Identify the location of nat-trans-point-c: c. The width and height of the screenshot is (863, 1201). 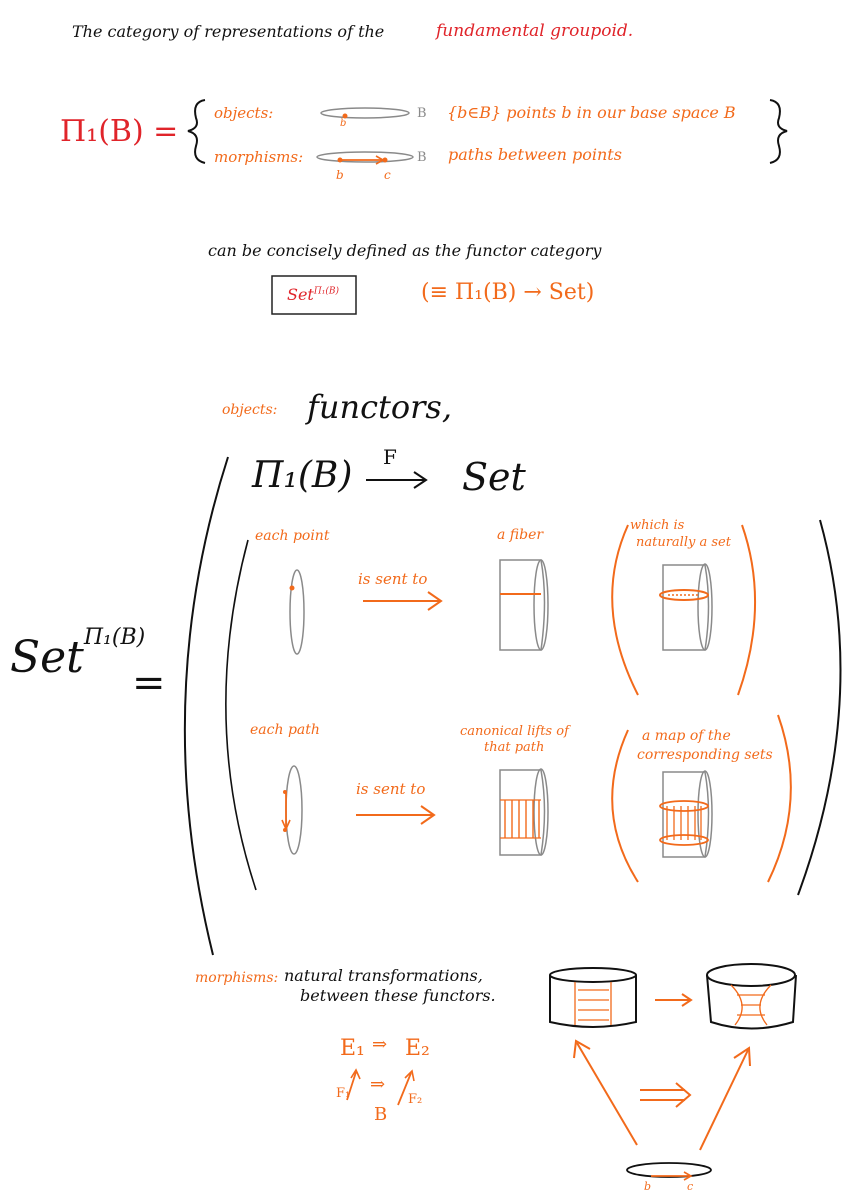
(690, 1186).